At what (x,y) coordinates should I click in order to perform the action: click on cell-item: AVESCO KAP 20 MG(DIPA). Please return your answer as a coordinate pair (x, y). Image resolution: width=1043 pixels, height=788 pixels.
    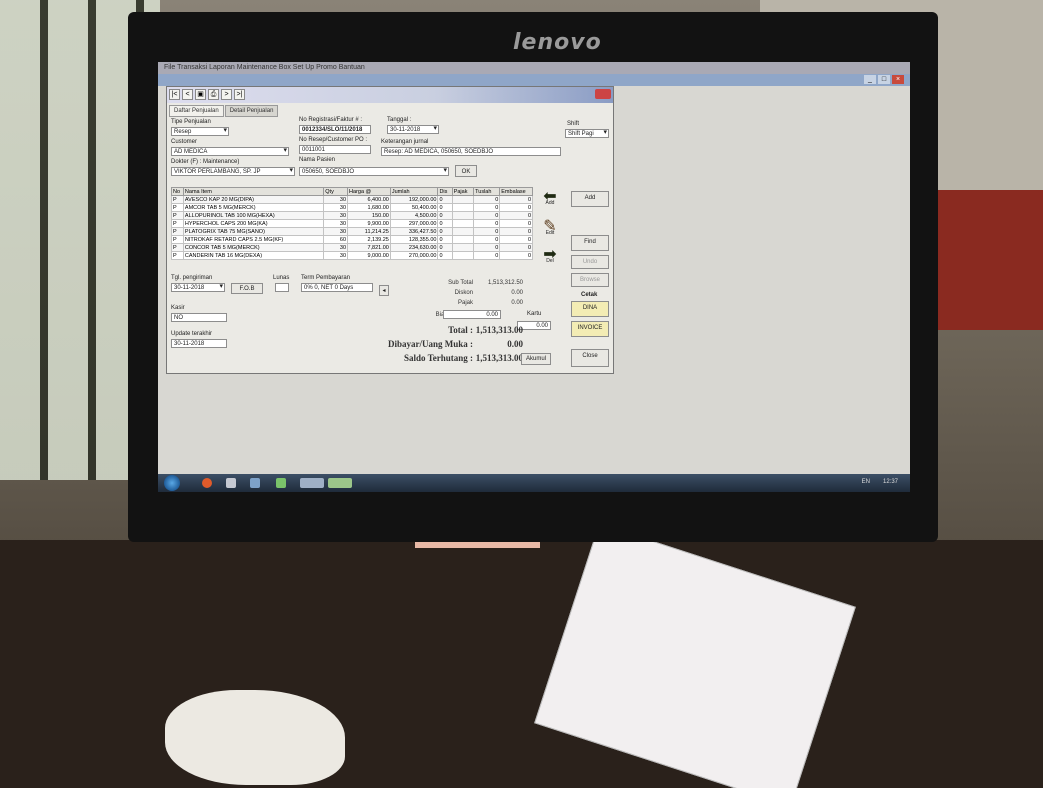
    Looking at the image, I should click on (253, 199).